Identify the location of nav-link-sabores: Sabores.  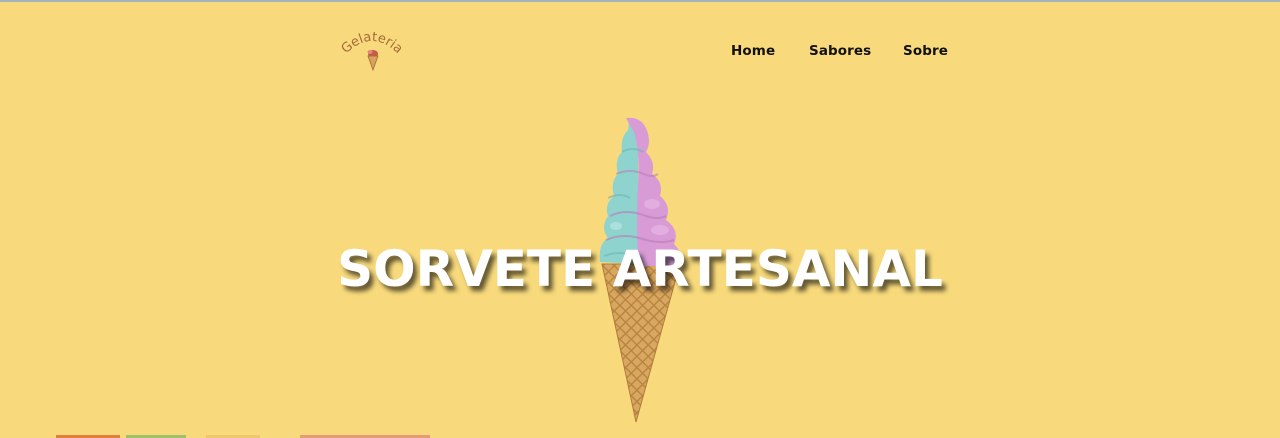
(840, 51).